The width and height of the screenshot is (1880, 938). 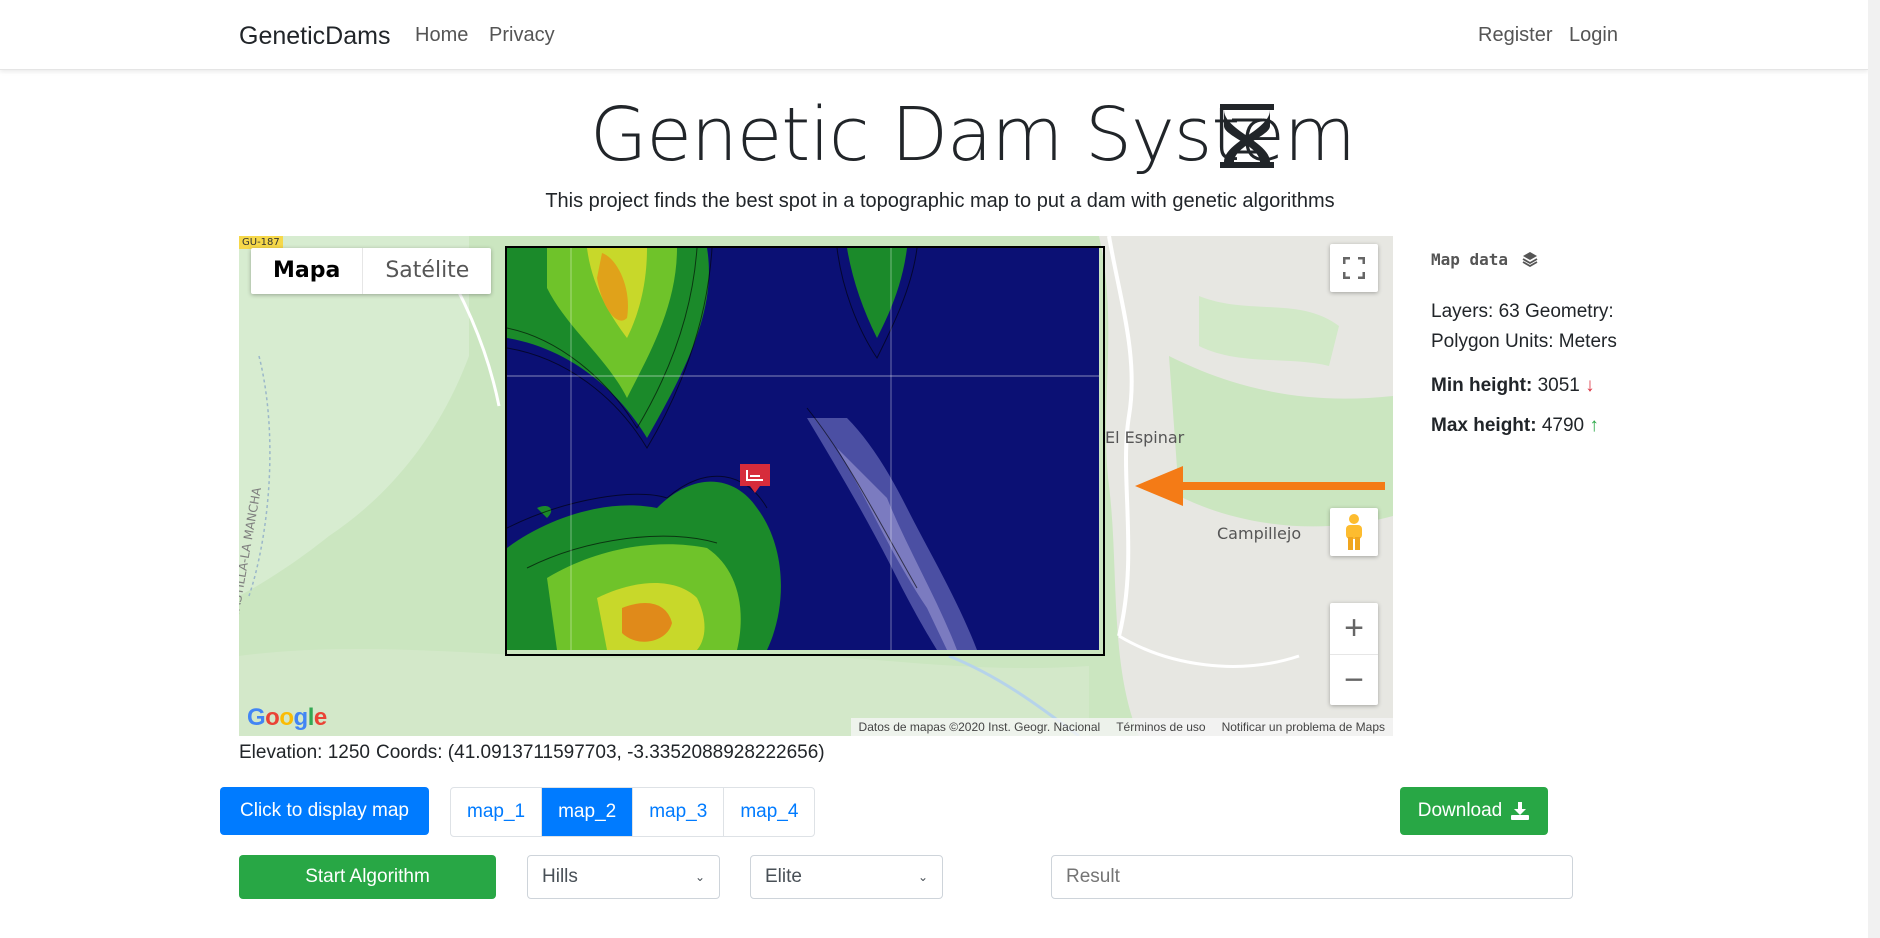 I want to click on min-height-row: Min height: 3051 ↓, so click(x=1541, y=386).